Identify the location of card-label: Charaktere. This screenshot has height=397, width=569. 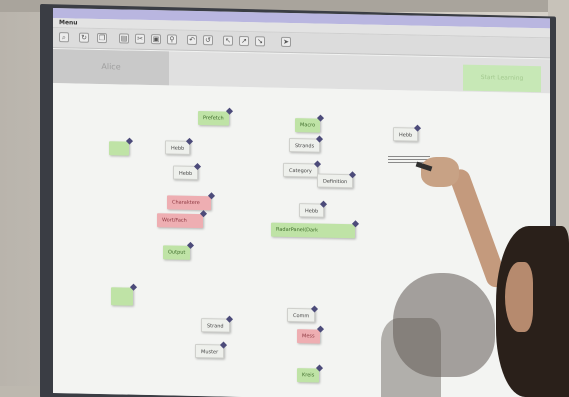
(186, 203).